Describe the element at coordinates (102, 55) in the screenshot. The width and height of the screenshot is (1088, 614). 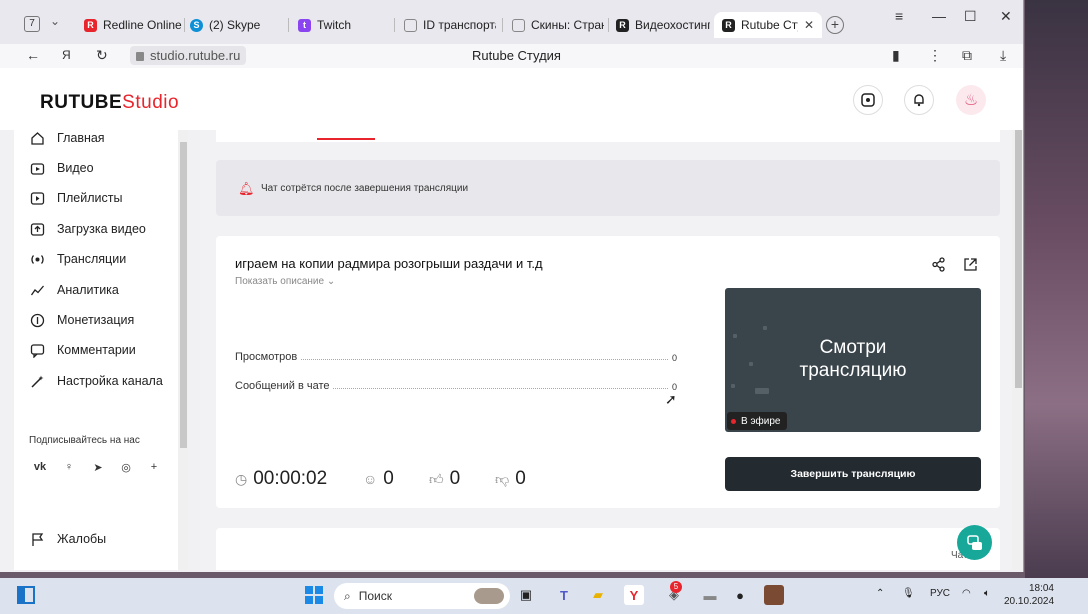
I see `reload-icon: ↻` at that location.